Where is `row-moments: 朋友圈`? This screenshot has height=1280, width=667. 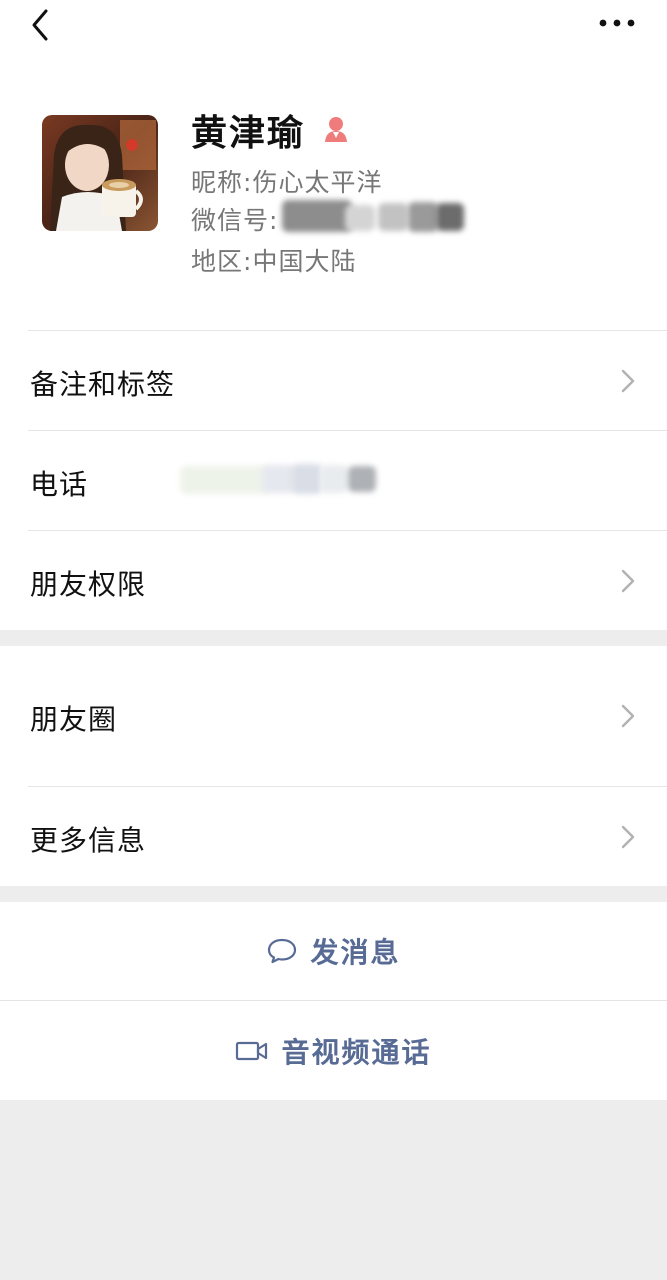
row-moments: 朋友圈 is located at coordinates (333, 716).